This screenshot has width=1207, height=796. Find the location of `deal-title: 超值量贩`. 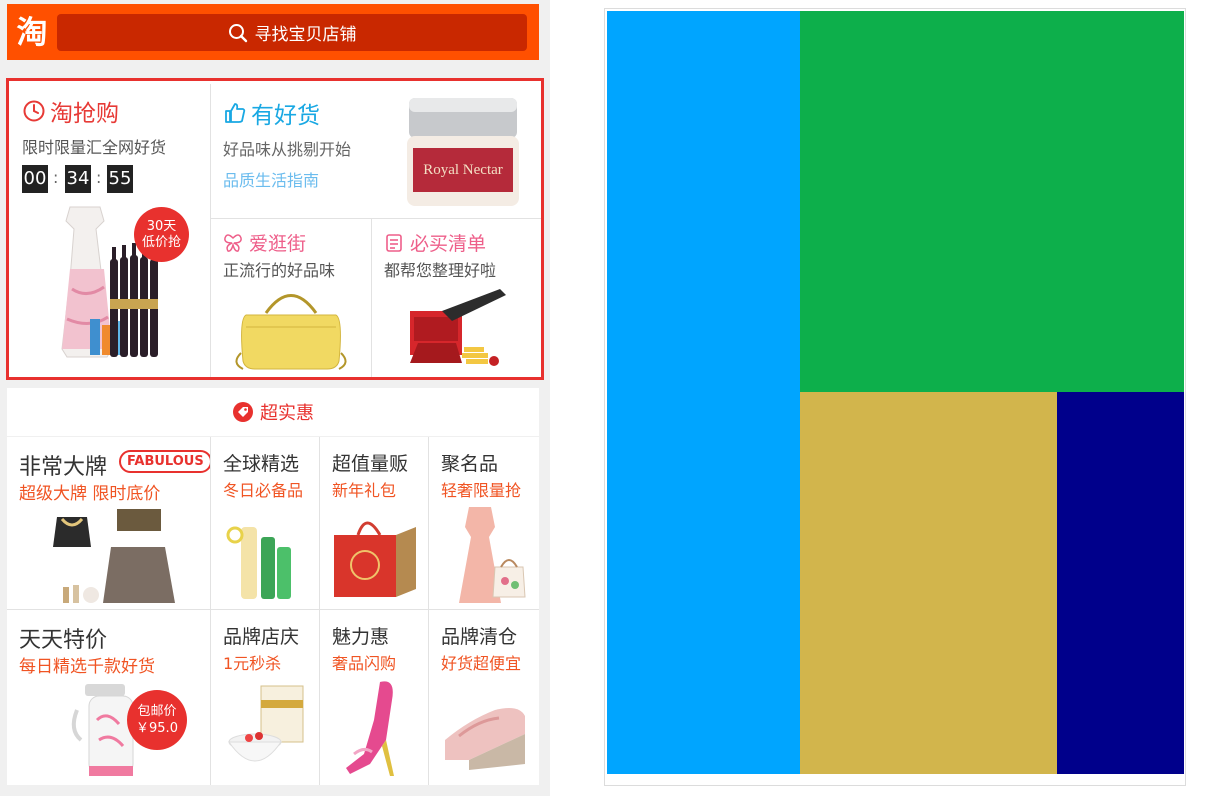

deal-title: 超值量贩 is located at coordinates (370, 464).